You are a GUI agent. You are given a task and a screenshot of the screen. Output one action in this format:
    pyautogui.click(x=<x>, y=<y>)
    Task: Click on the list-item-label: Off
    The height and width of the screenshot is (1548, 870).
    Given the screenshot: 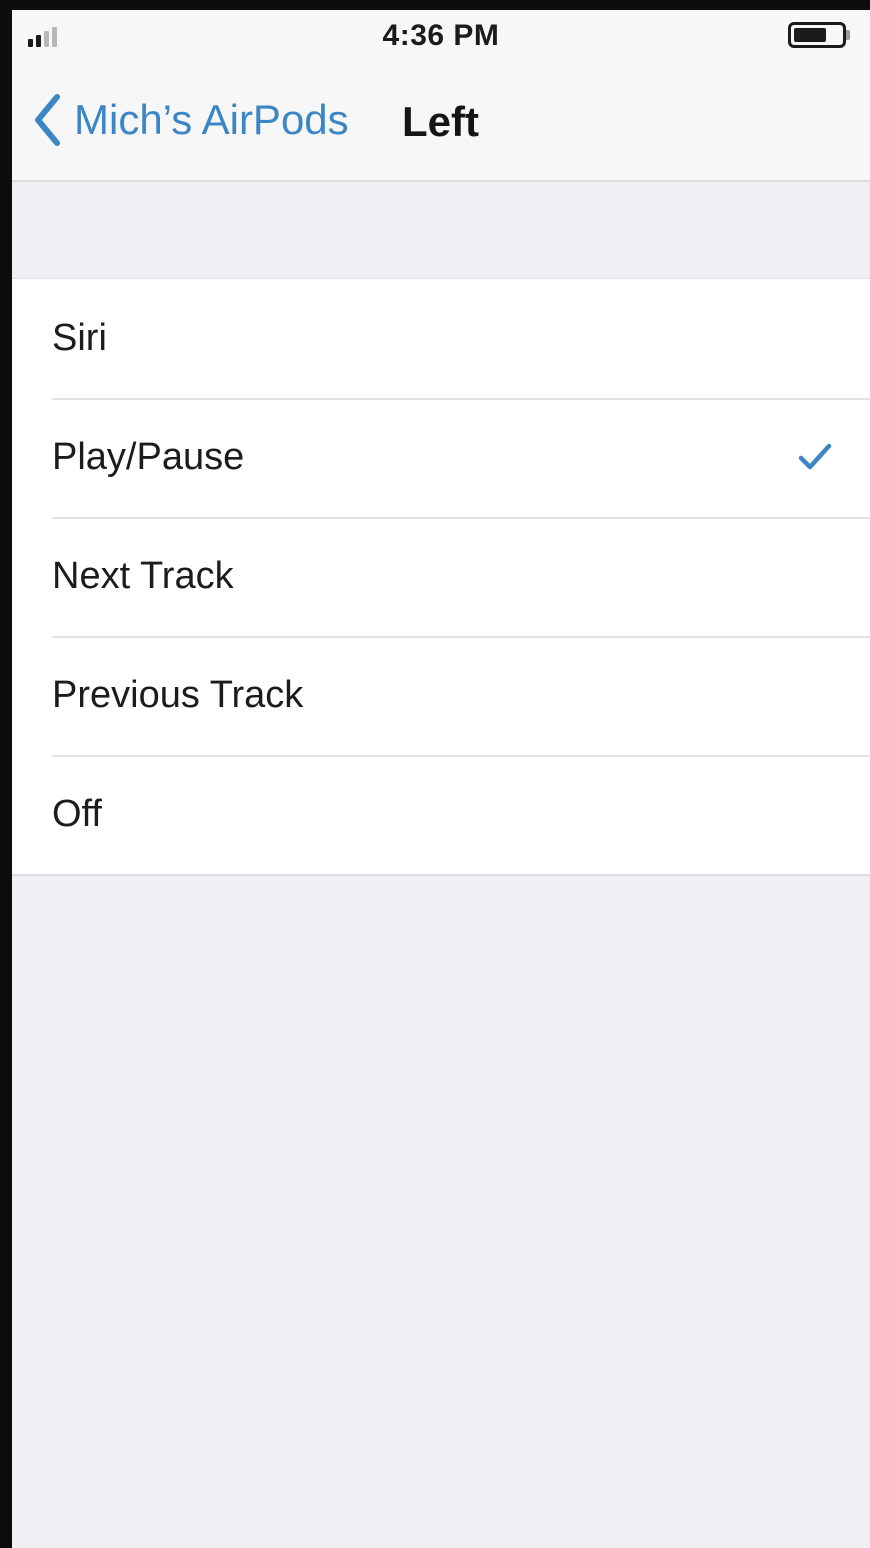 What is the action you would take?
    pyautogui.click(x=77, y=814)
    